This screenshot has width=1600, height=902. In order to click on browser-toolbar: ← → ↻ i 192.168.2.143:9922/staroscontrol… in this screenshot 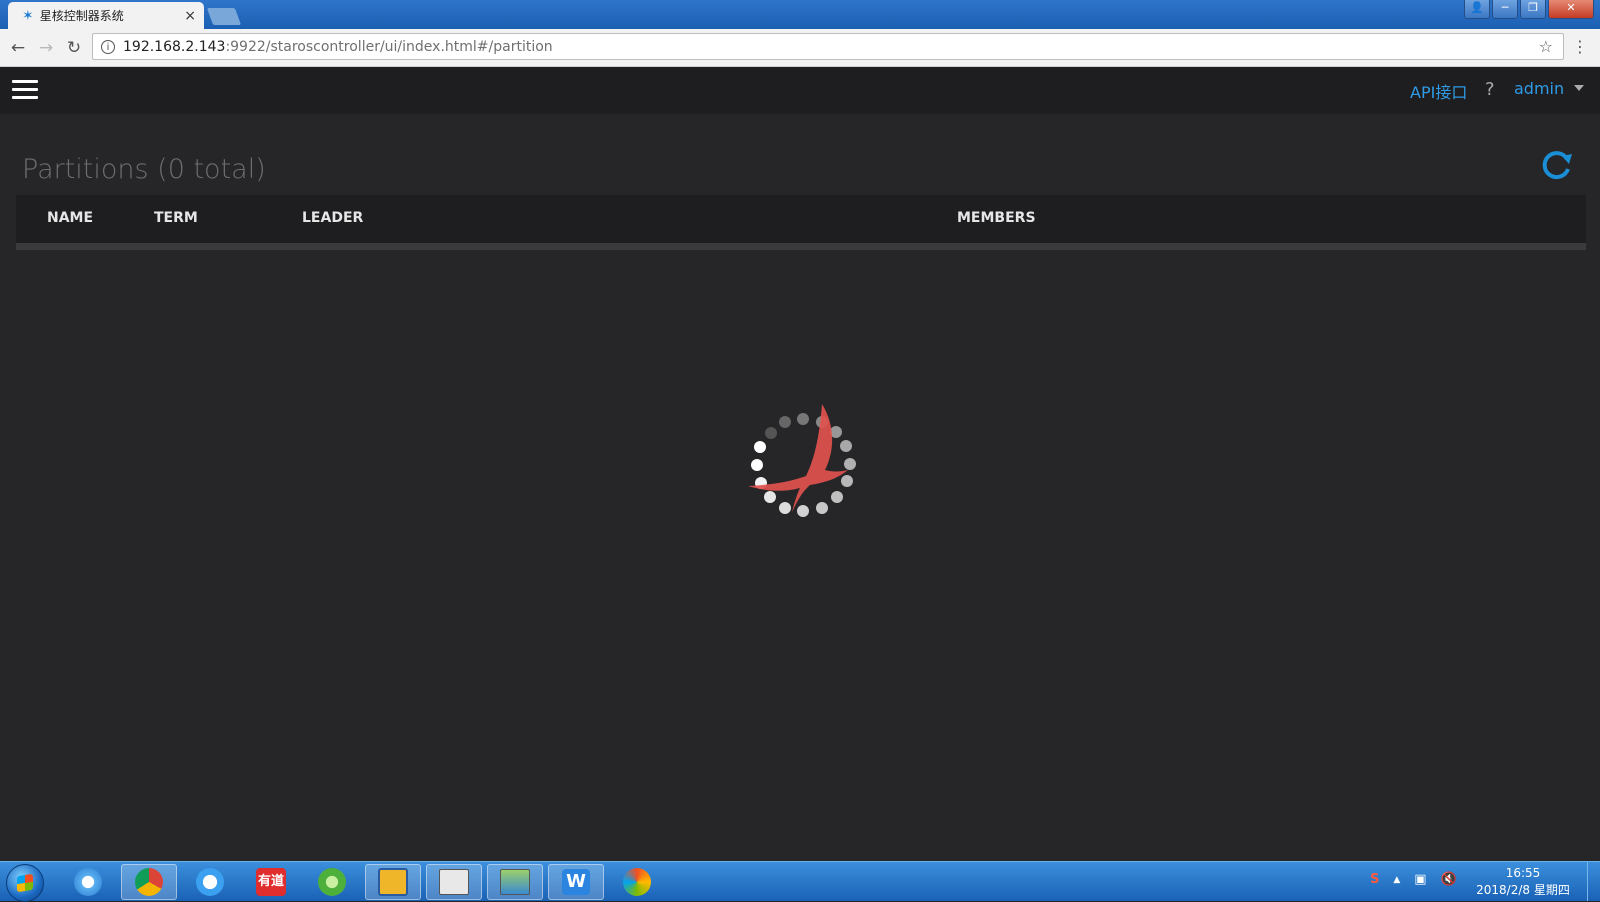, I will do `click(800, 48)`.